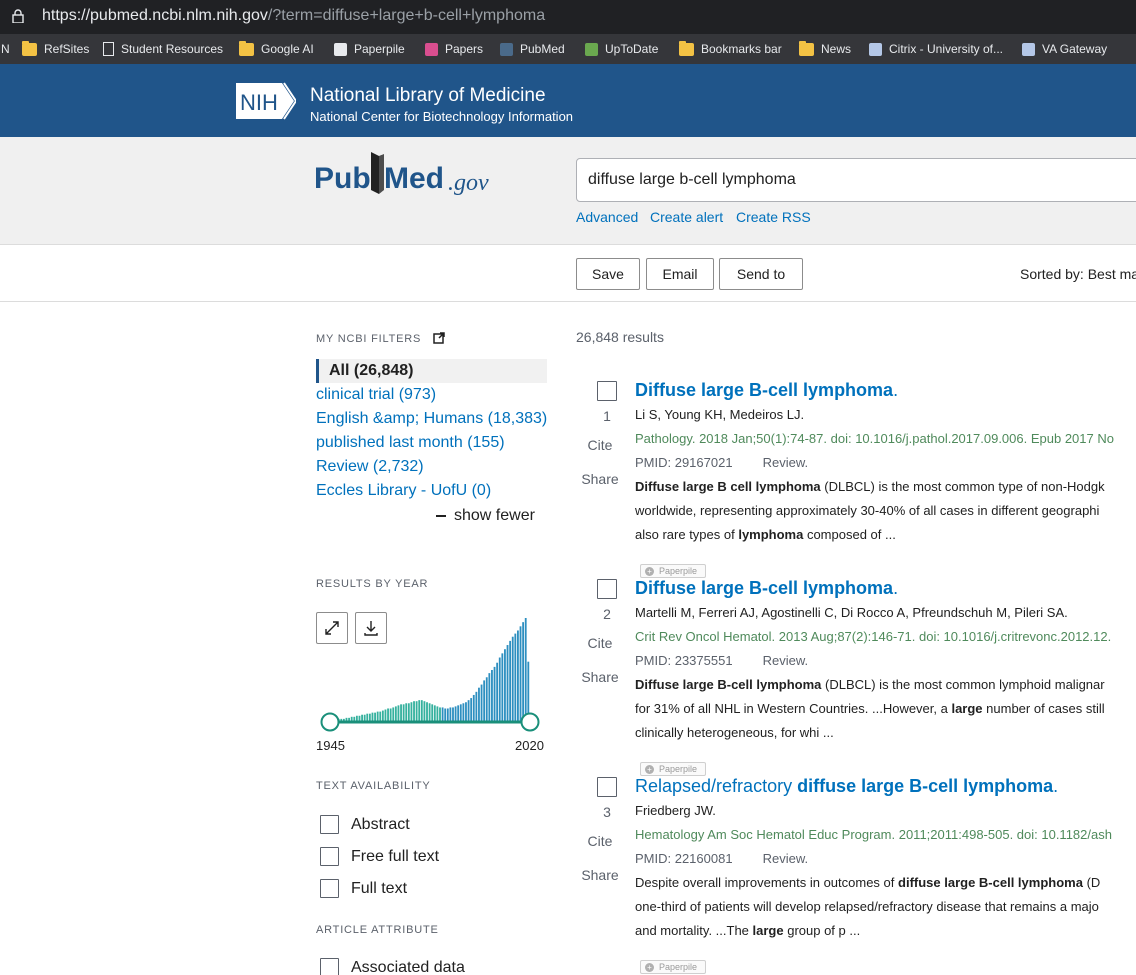  Describe the element at coordinates (246, 48) in the screenshot. I see `folder-icon` at that location.